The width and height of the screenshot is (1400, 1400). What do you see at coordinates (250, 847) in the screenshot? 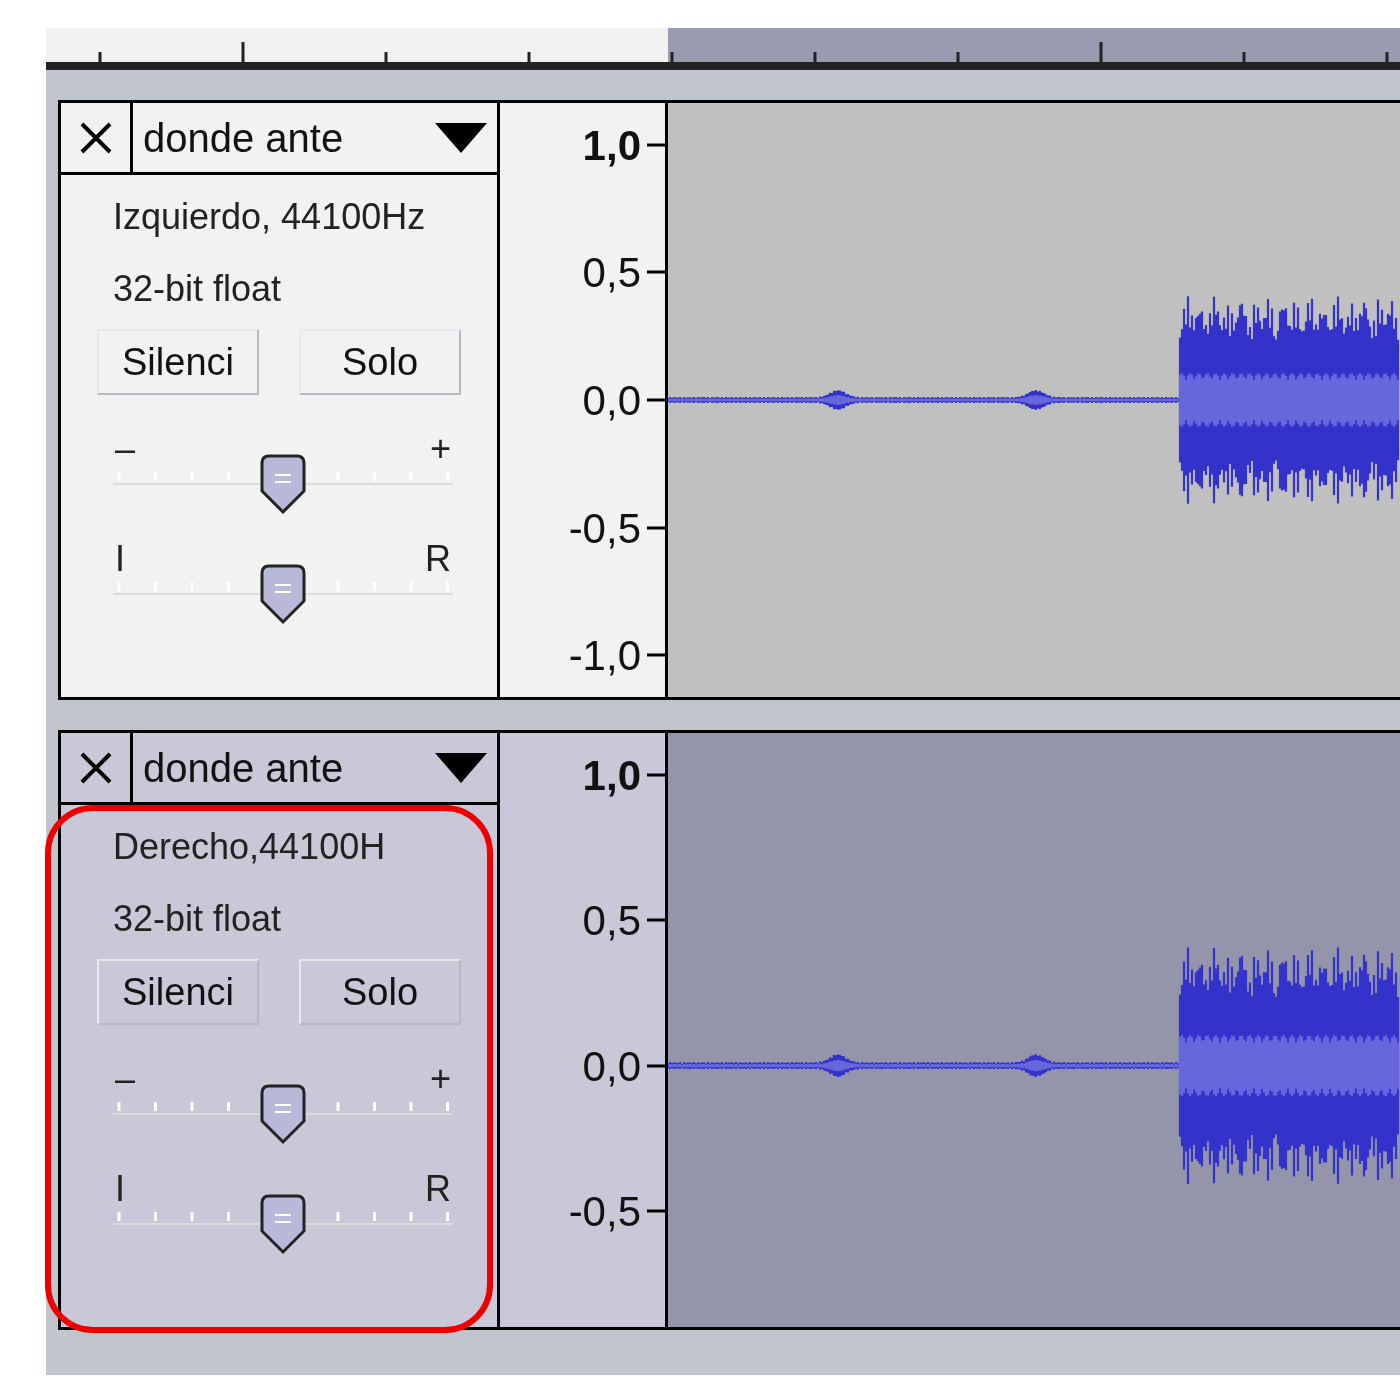
I see `track-info-text: Derecho,44100H` at bounding box center [250, 847].